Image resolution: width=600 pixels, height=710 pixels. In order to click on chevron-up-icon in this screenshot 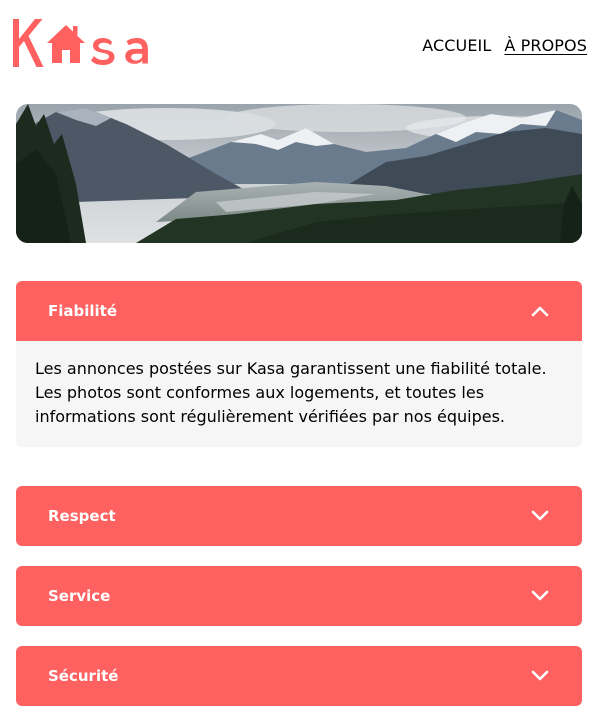, I will do `click(540, 311)`.